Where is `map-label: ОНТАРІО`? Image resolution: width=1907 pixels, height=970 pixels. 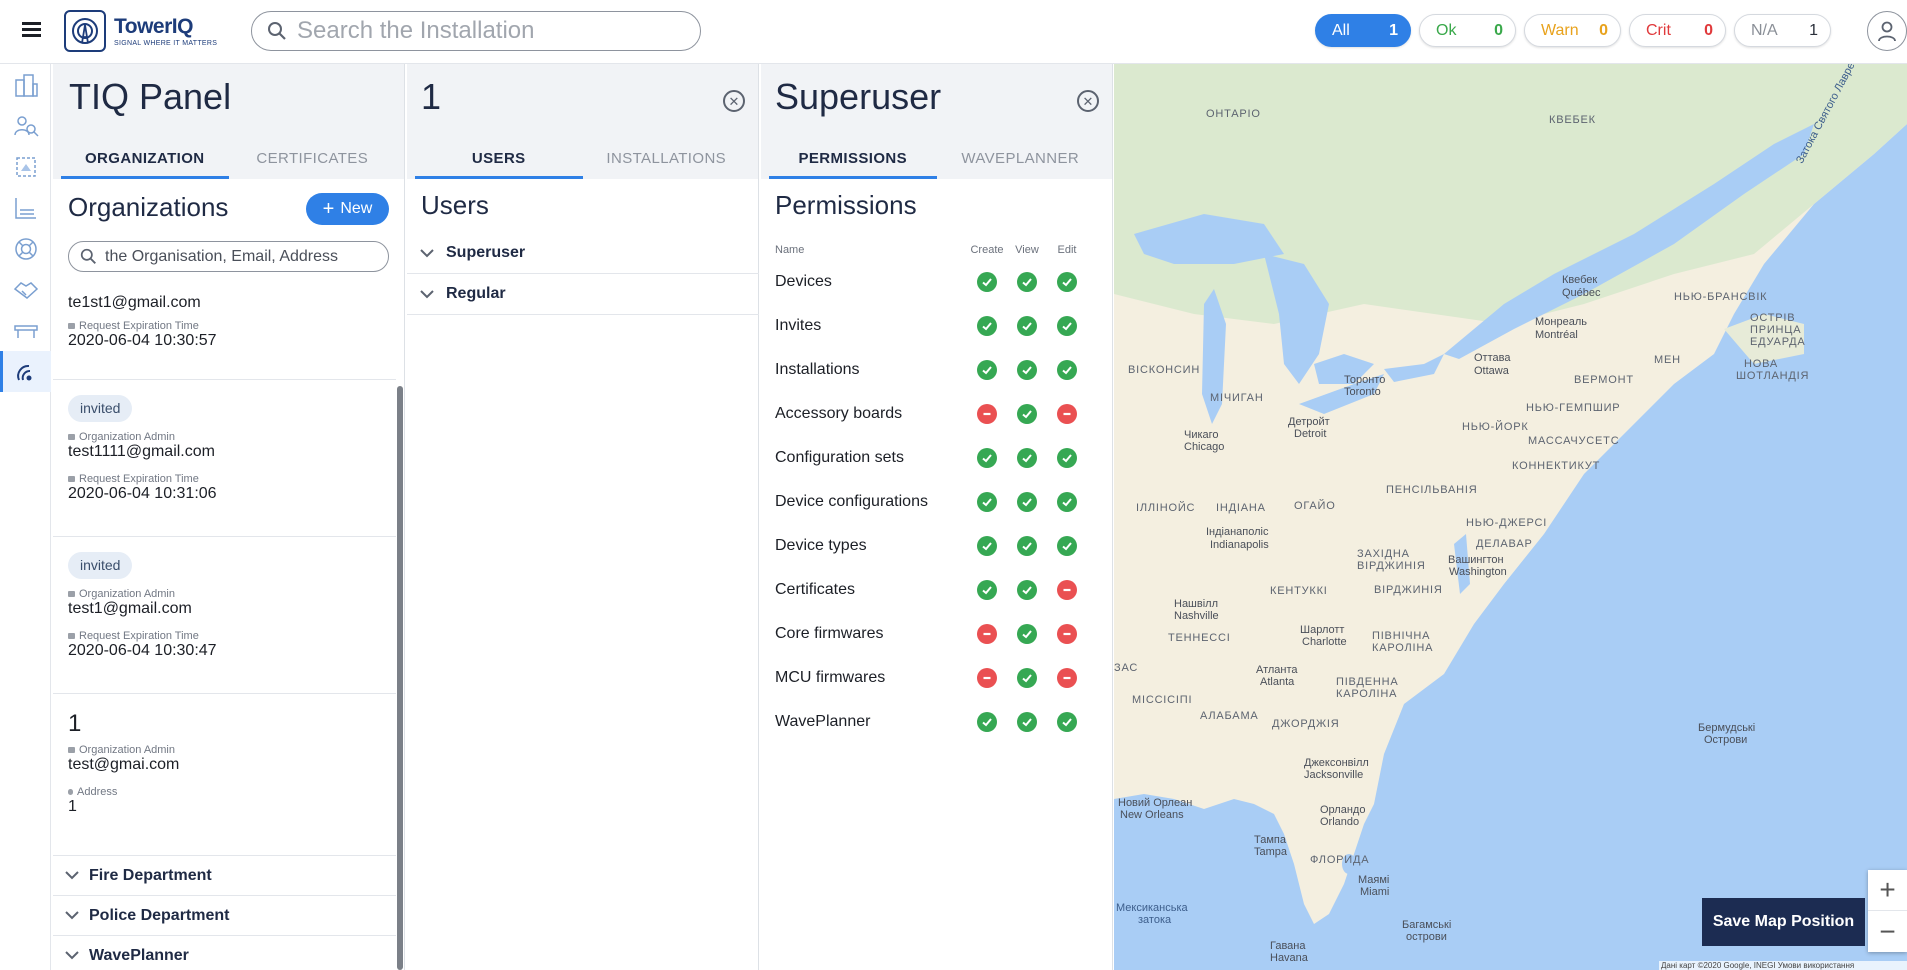 map-label: ОНТАРІО is located at coordinates (1233, 114).